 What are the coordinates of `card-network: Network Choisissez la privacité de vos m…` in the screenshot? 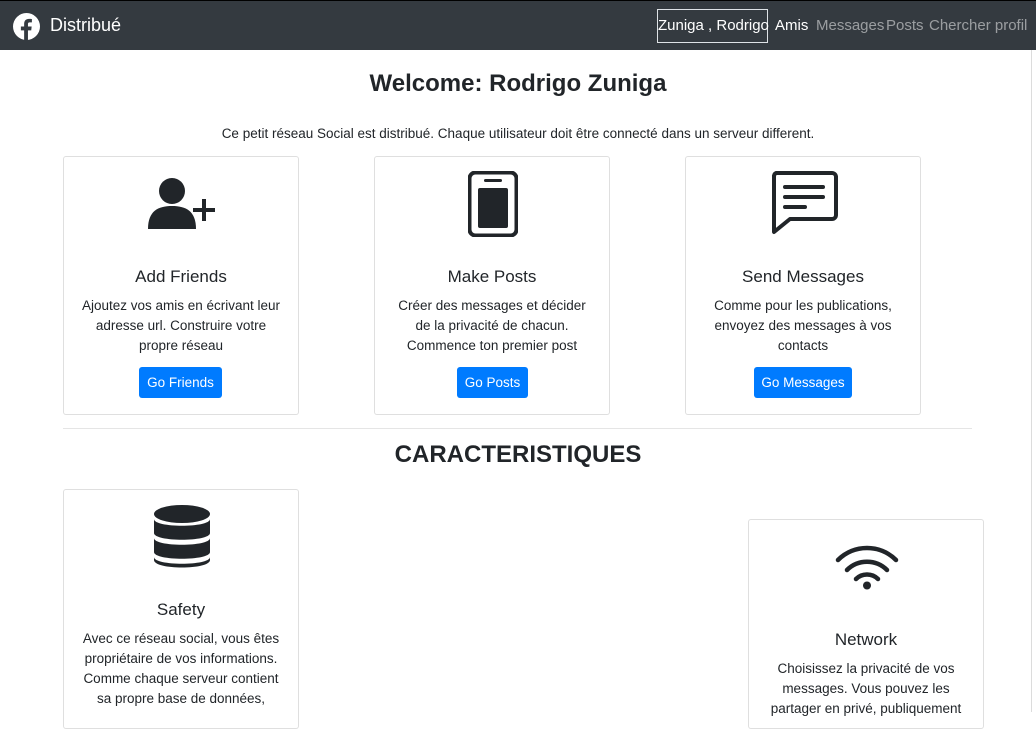 It's located at (866, 624).